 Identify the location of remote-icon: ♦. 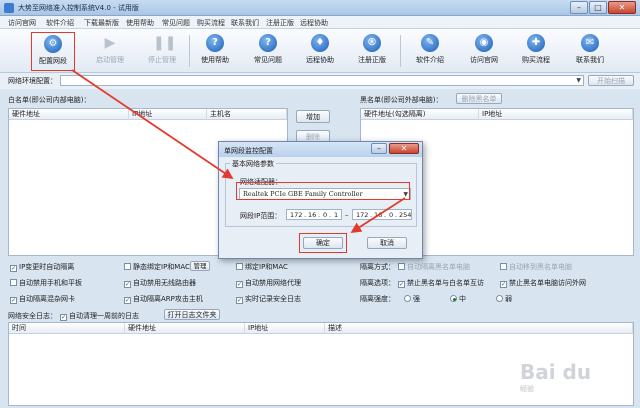
(320, 43).